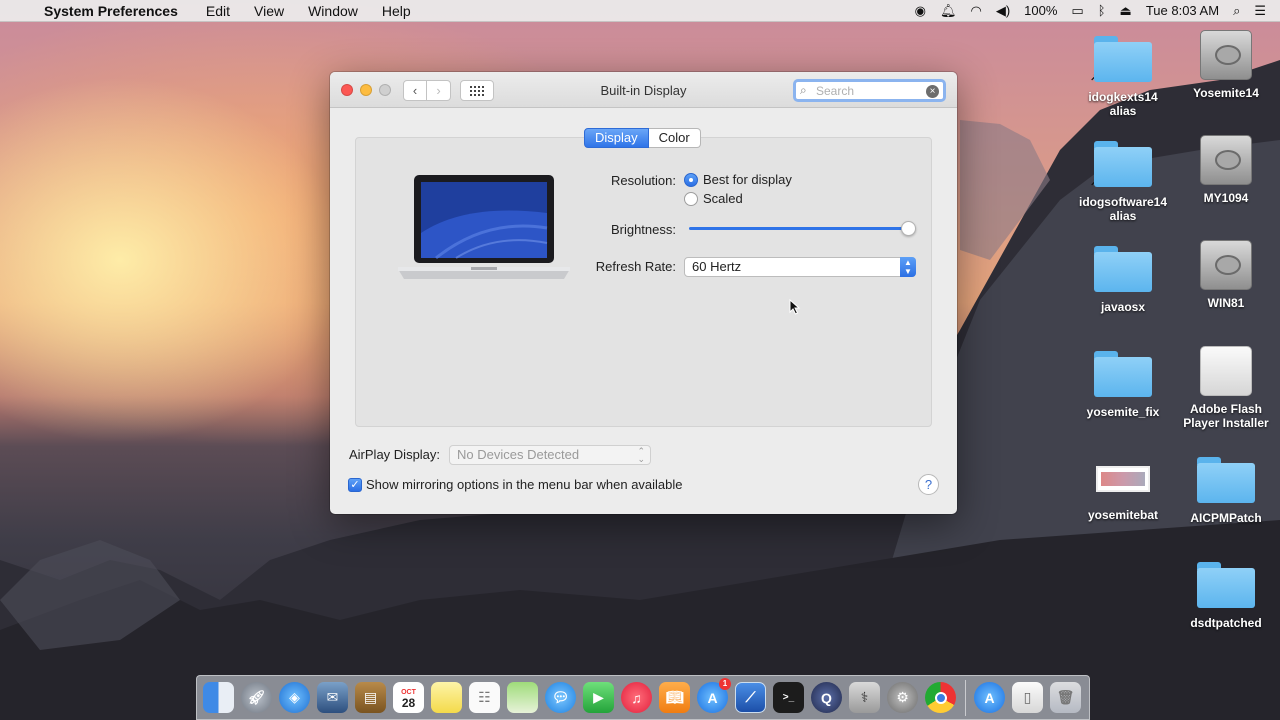 The image size is (1280, 720). I want to click on desktop-icon-aicpmpatch: AICPMPatch, so click(1226, 491).